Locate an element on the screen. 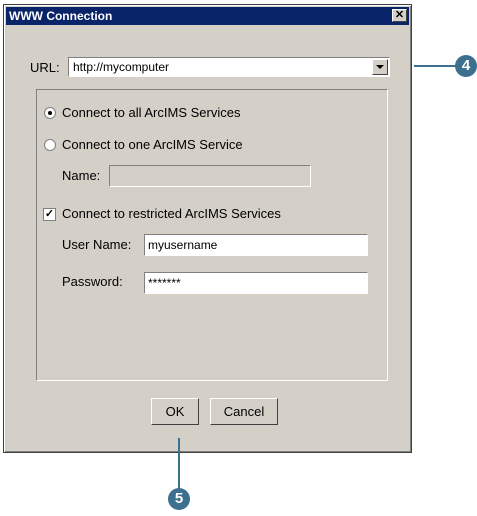 The height and width of the screenshot is (516, 477). name-field is located at coordinates (210, 176).